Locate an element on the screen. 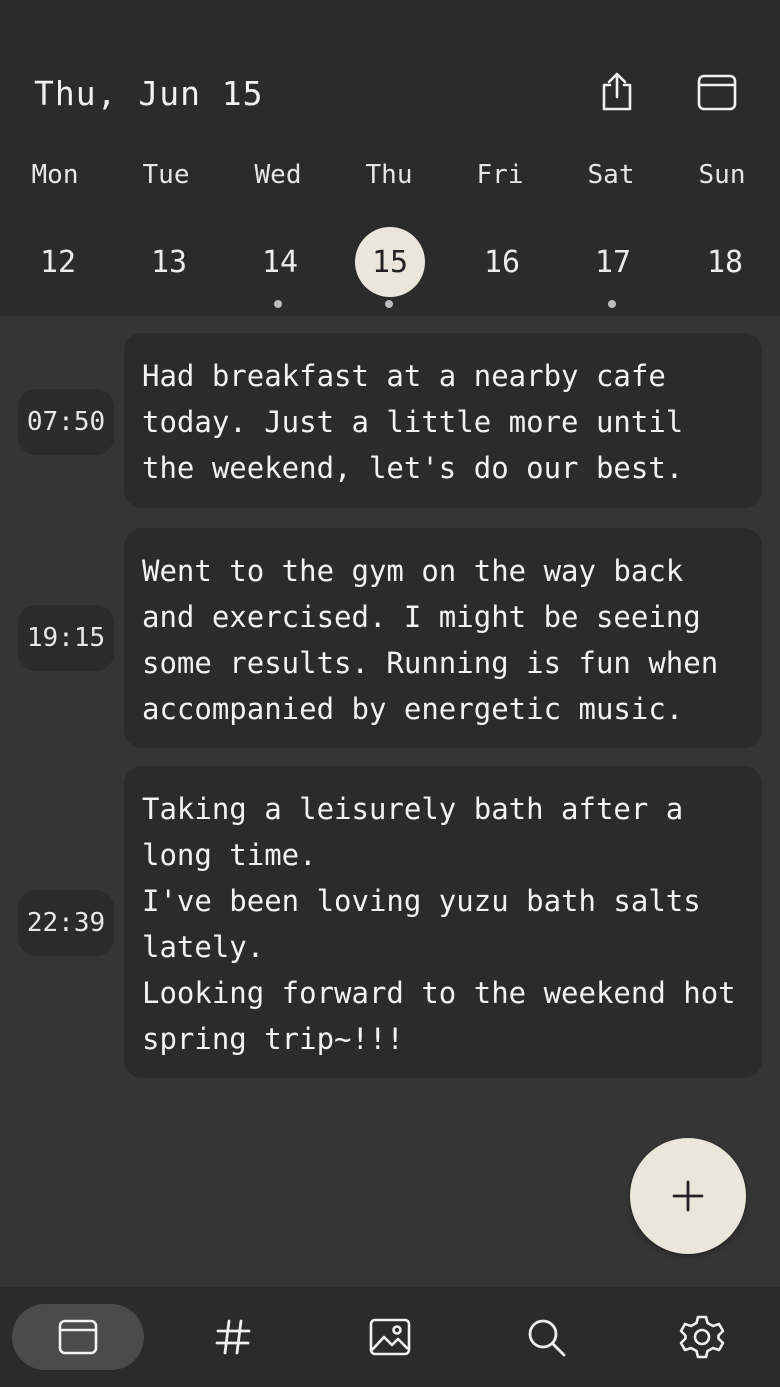  add-entry-button is located at coordinates (688, 1196).